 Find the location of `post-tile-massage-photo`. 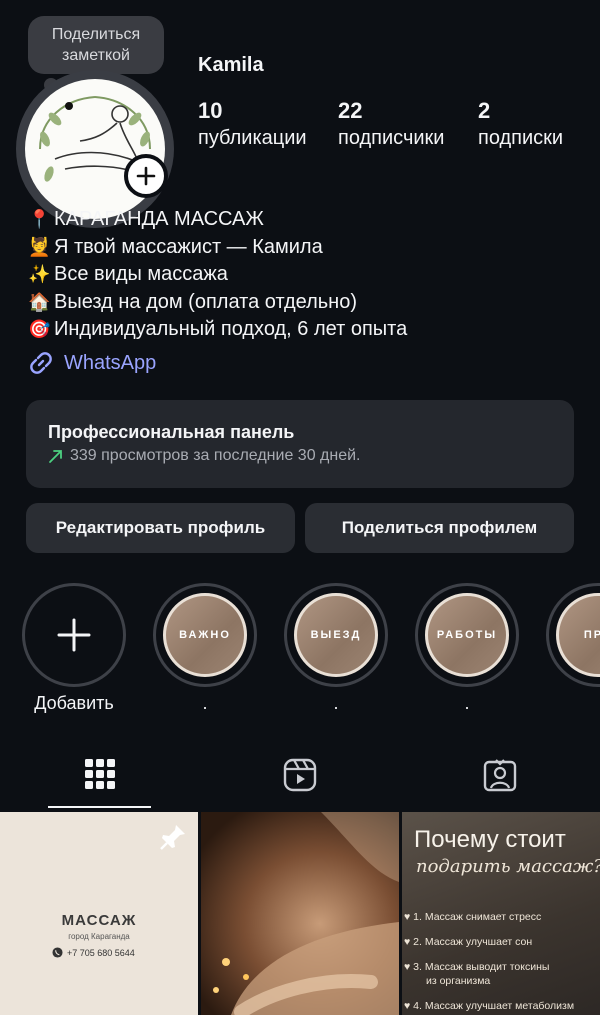

post-tile-massage-photo is located at coordinates (300, 913).